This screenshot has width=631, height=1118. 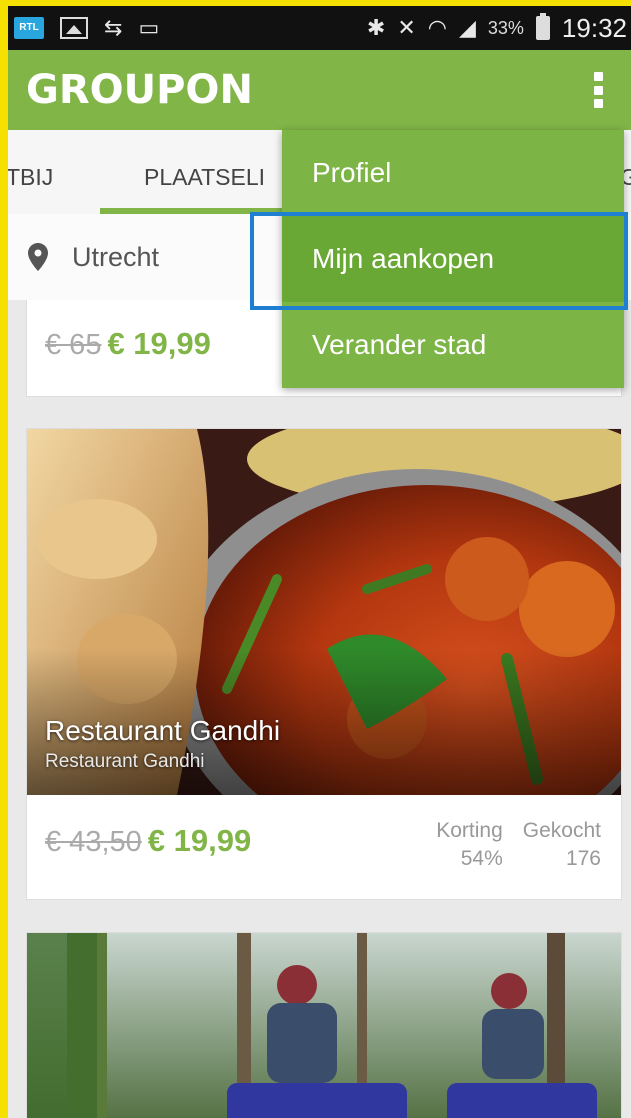 What do you see at coordinates (437, 27) in the screenshot?
I see `wifi-icon: ◠` at bounding box center [437, 27].